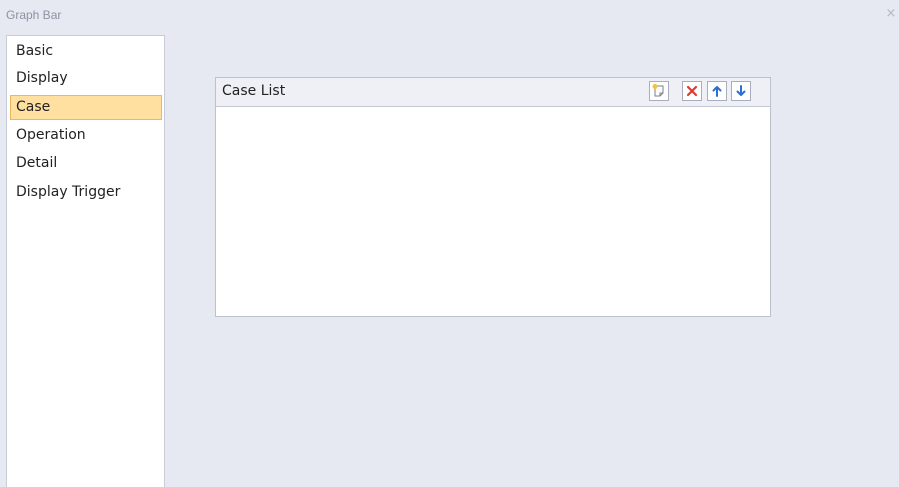 The image size is (899, 487). I want to click on move-up-button, so click(717, 91).